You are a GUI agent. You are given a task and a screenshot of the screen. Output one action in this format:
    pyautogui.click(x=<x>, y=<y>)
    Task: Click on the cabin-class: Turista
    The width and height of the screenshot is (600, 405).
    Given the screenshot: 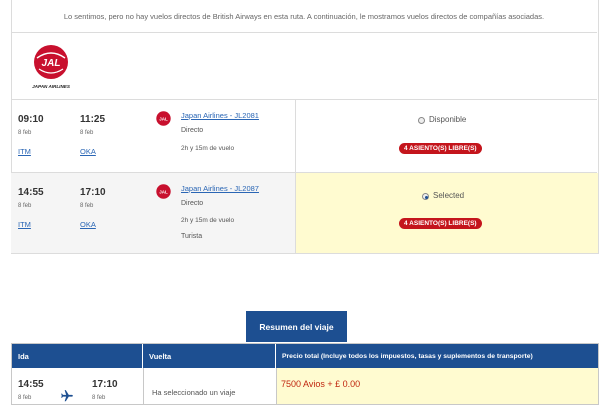 What is the action you would take?
    pyautogui.click(x=192, y=236)
    